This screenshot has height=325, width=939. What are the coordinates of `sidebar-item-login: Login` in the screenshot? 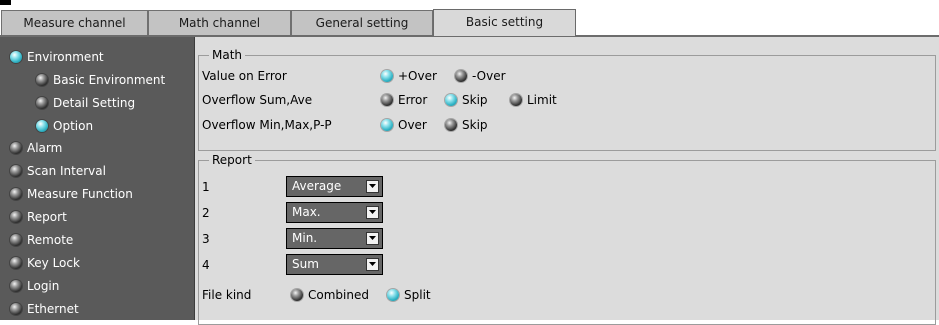 It's located at (34, 286).